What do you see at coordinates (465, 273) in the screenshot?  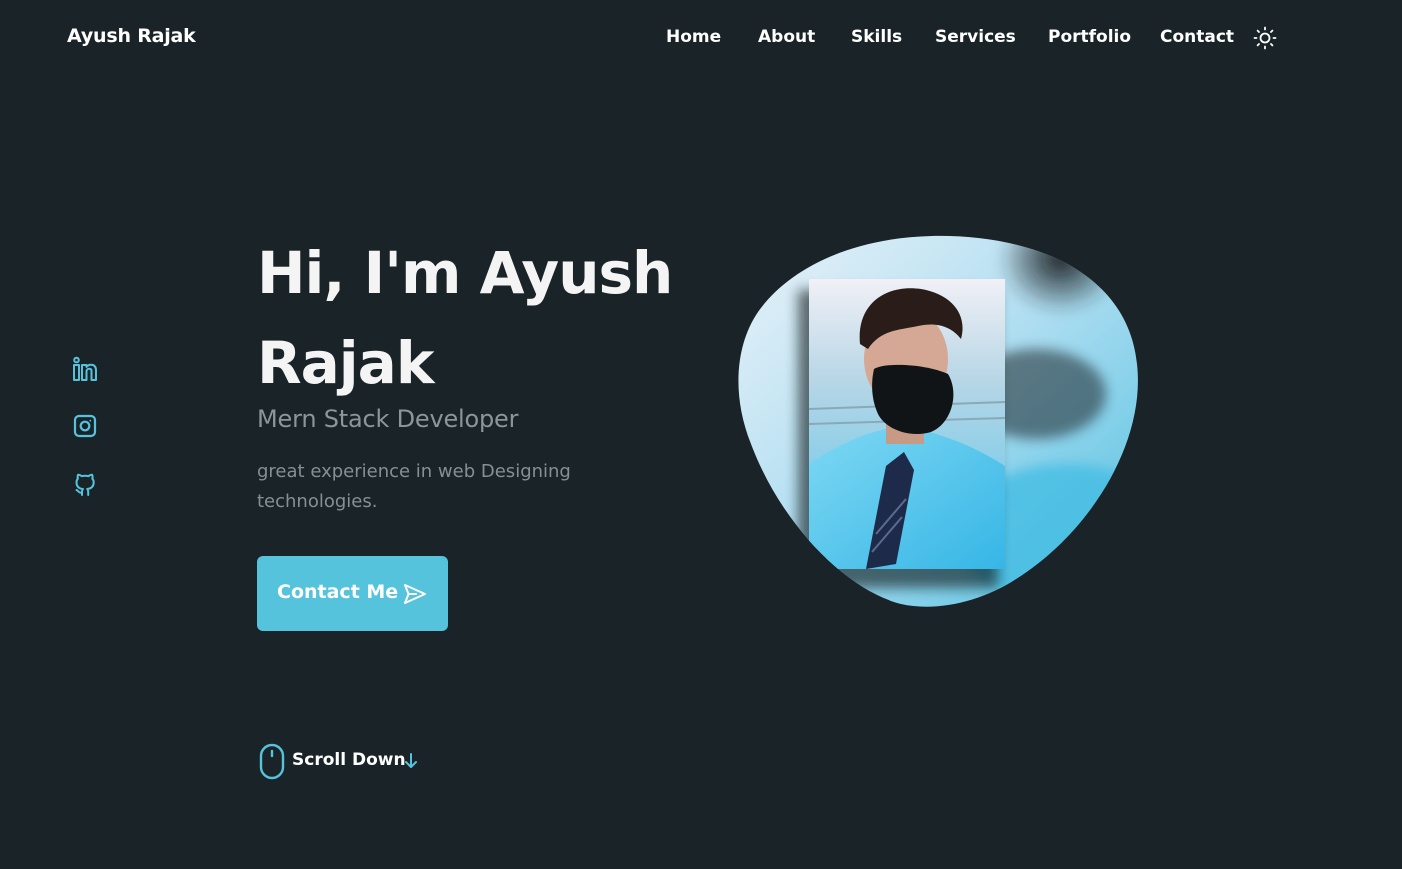 I see `hero-title-line1: Hi, I'm Ayush` at bounding box center [465, 273].